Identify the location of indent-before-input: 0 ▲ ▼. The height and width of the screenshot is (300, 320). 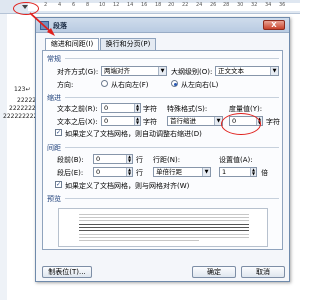
(121, 108).